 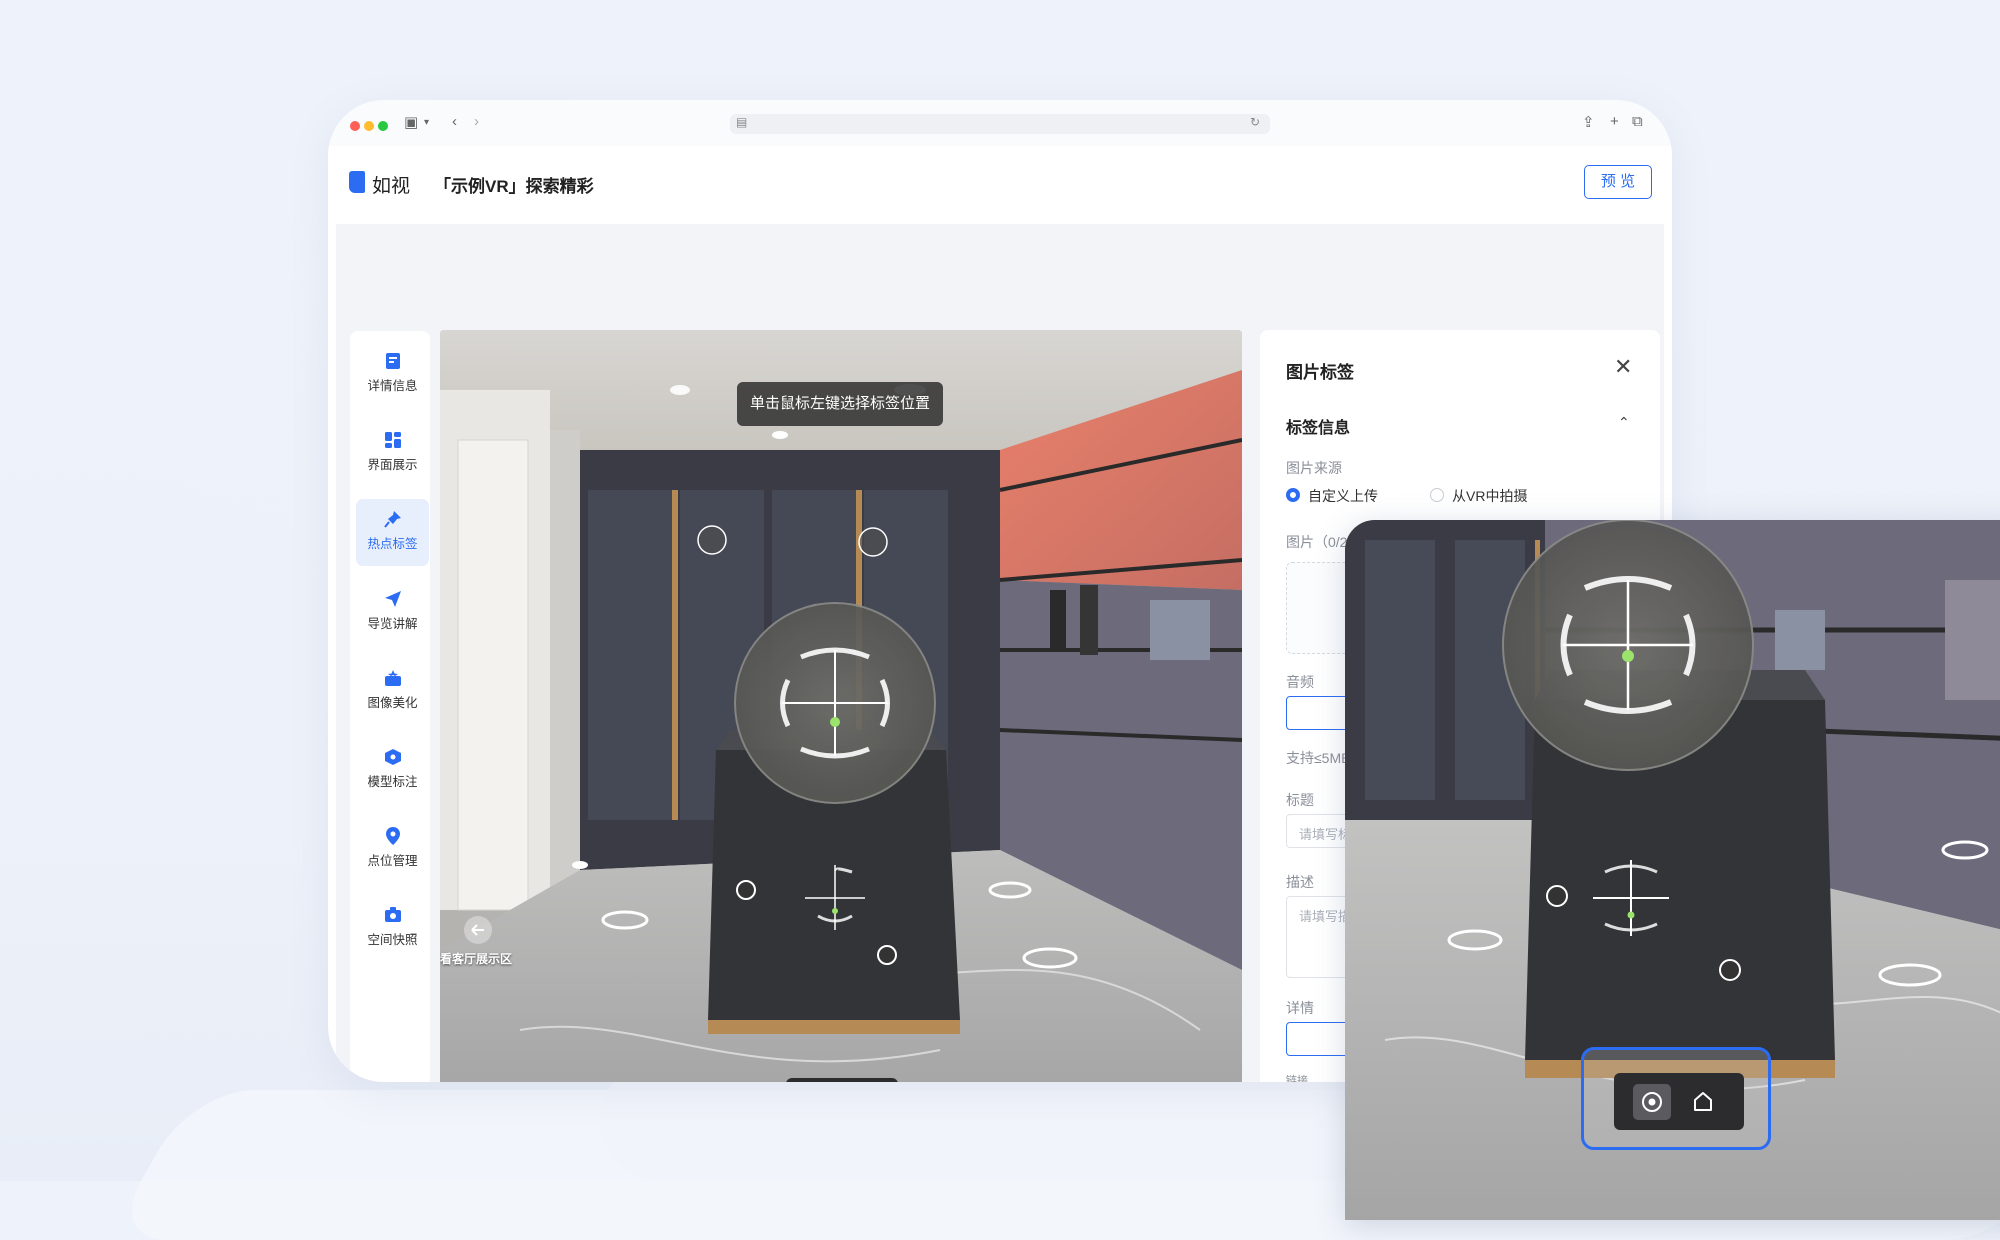 I want to click on placement-tooltip: 单击鼠标左键选择标签位置, so click(x=840, y=404).